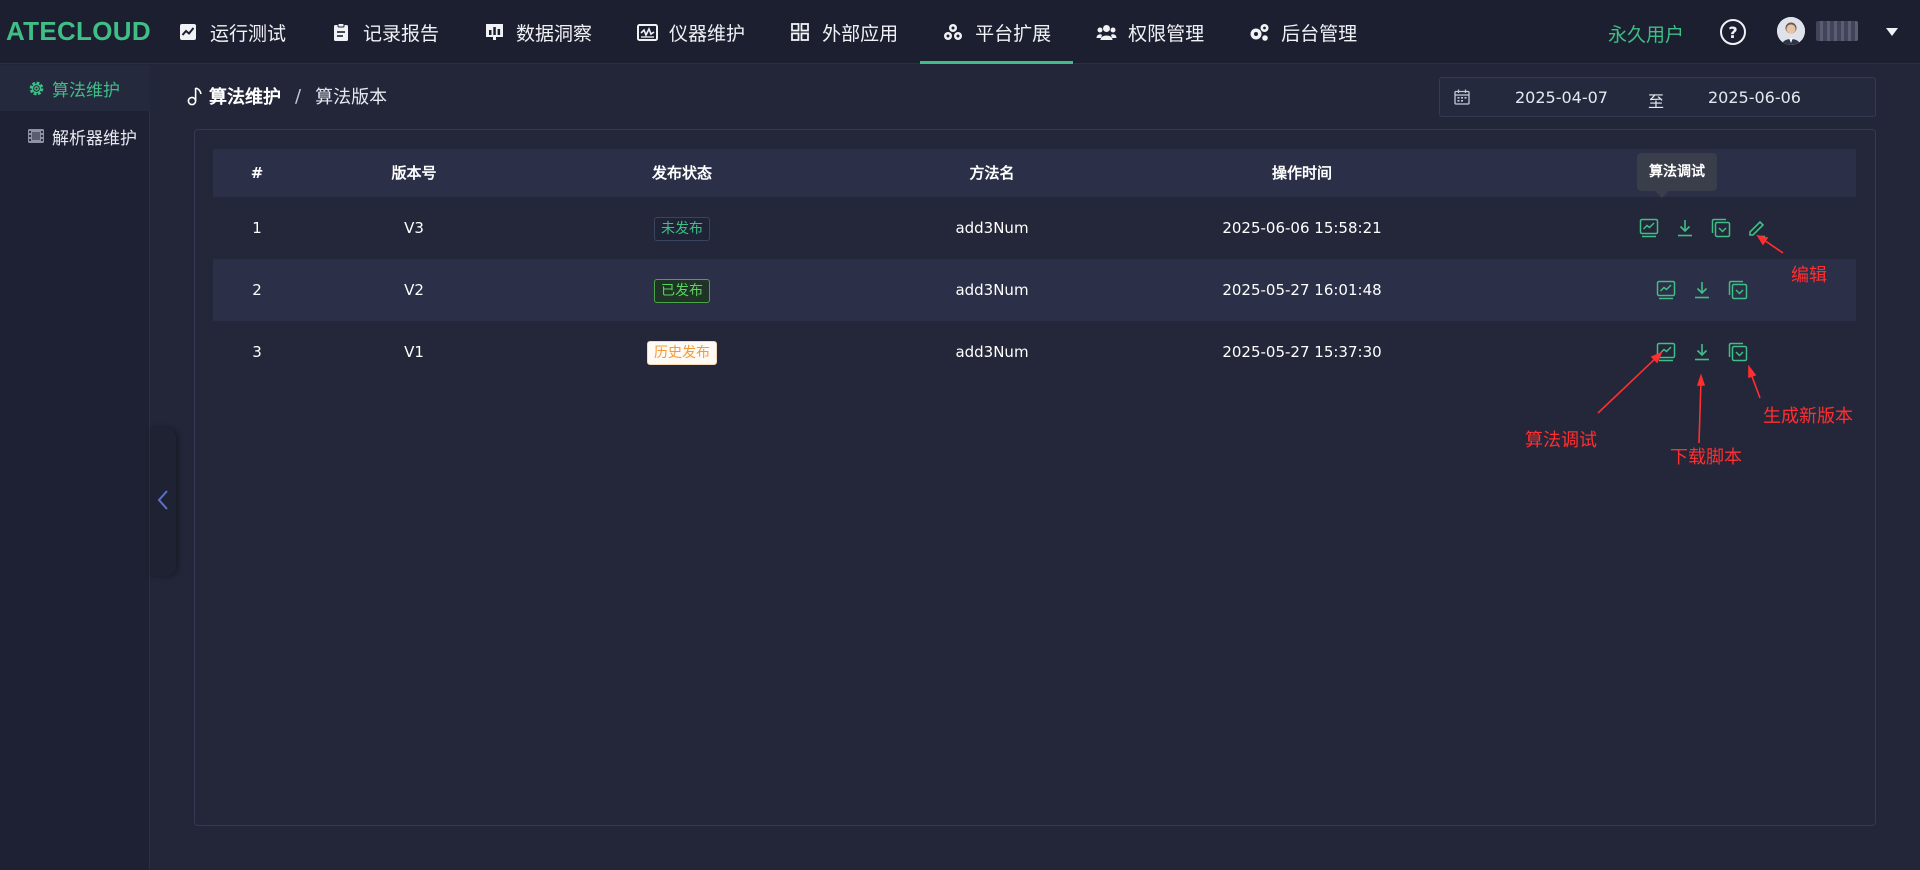 The width and height of the screenshot is (1920, 870). What do you see at coordinates (75, 467) in the screenshot?
I see `sidebar: 算法维护 解析器维护` at bounding box center [75, 467].